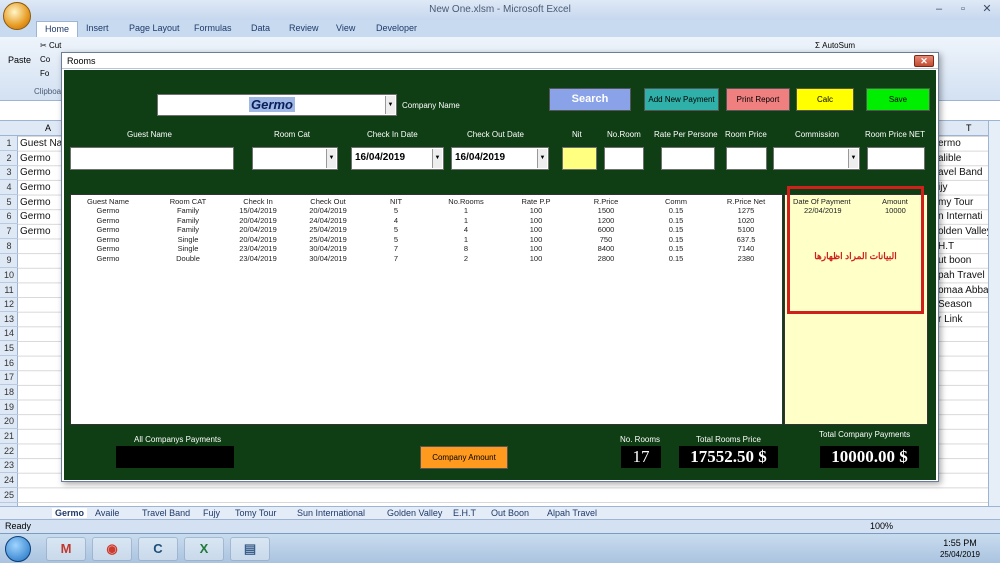  I want to click on rate-input, so click(688, 158).